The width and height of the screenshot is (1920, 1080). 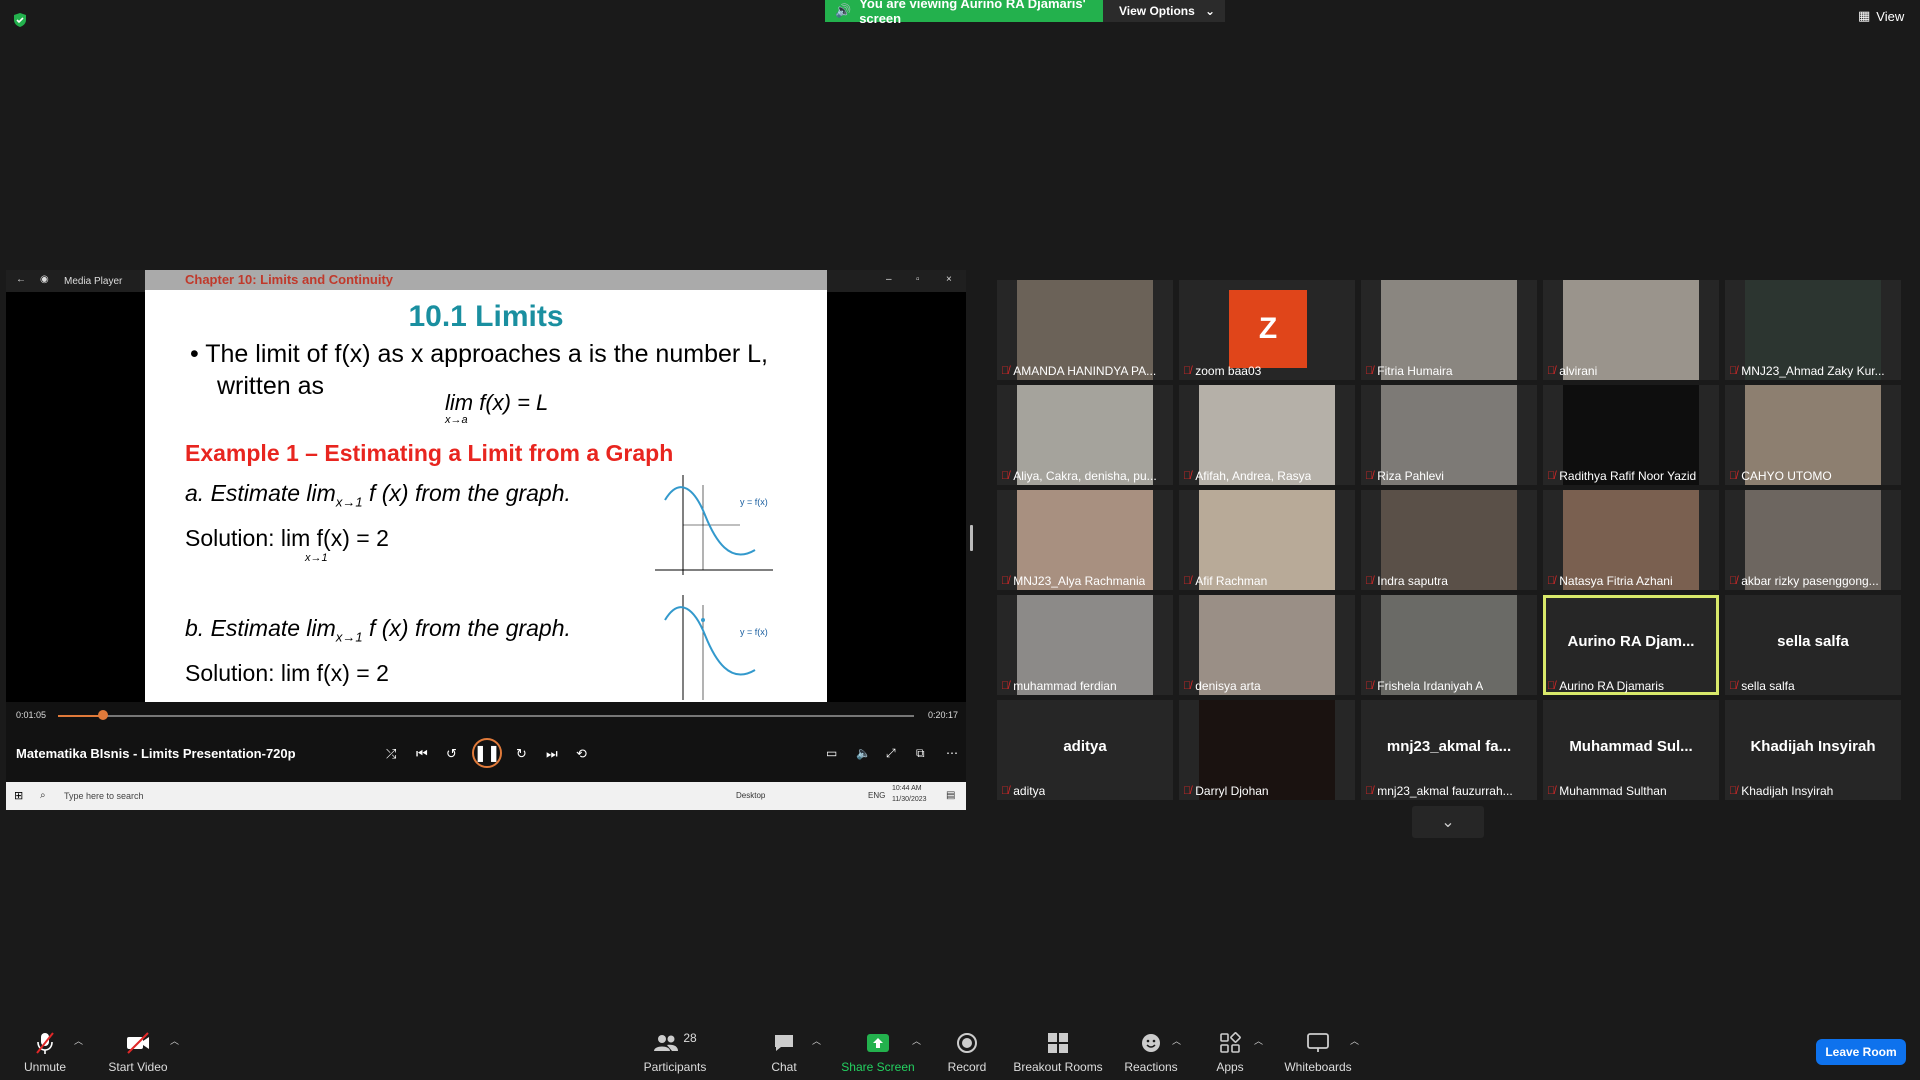 I want to click on notification-icon: ▤, so click(x=950, y=795).